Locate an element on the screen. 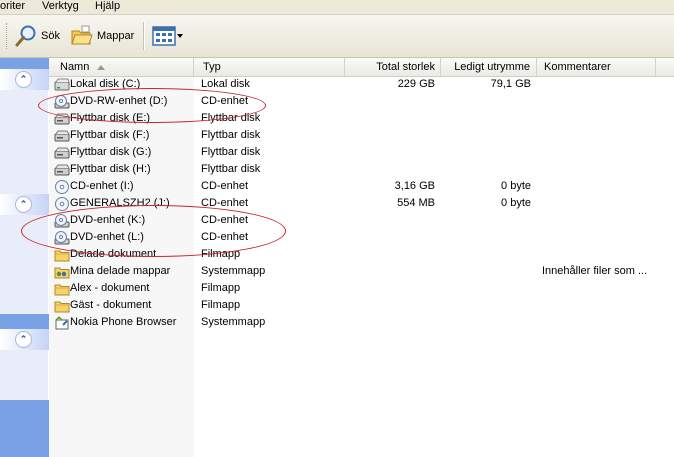 Image resolution: width=674 pixels, height=457 pixels. list-item: Flyttbar disk (H:) Flyttbar disk is located at coordinates (361, 170).